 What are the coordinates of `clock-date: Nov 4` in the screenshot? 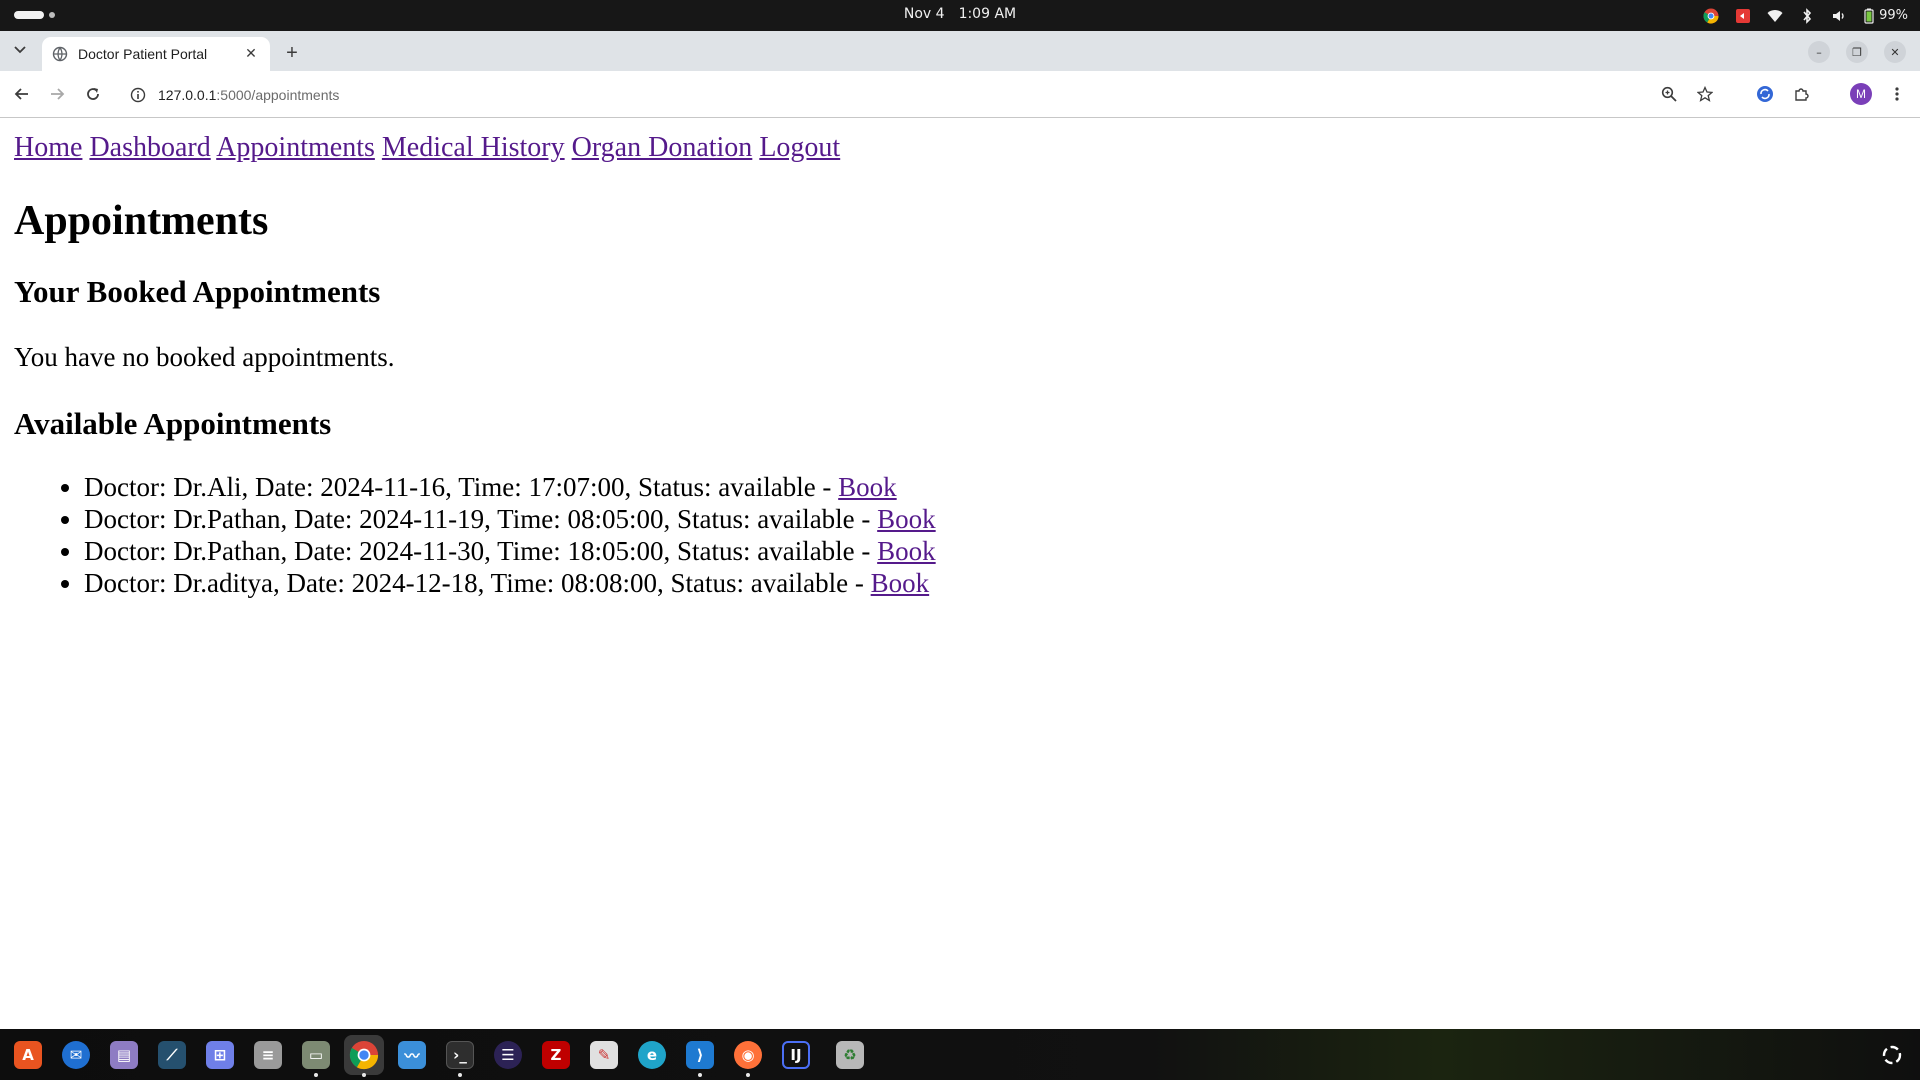 It's located at (924, 14).